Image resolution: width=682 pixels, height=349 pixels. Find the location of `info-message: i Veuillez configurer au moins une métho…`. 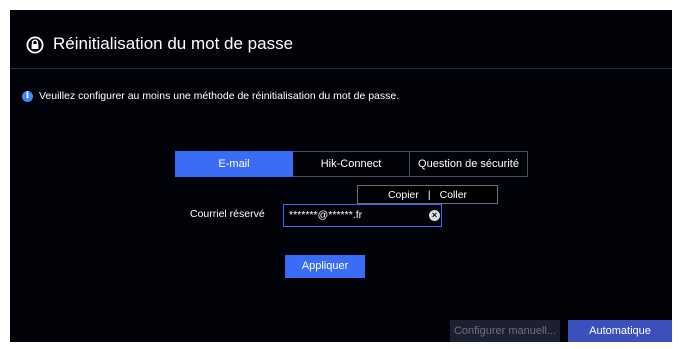

info-message: i Veuillez configurer au moins une métho… is located at coordinates (210, 96).